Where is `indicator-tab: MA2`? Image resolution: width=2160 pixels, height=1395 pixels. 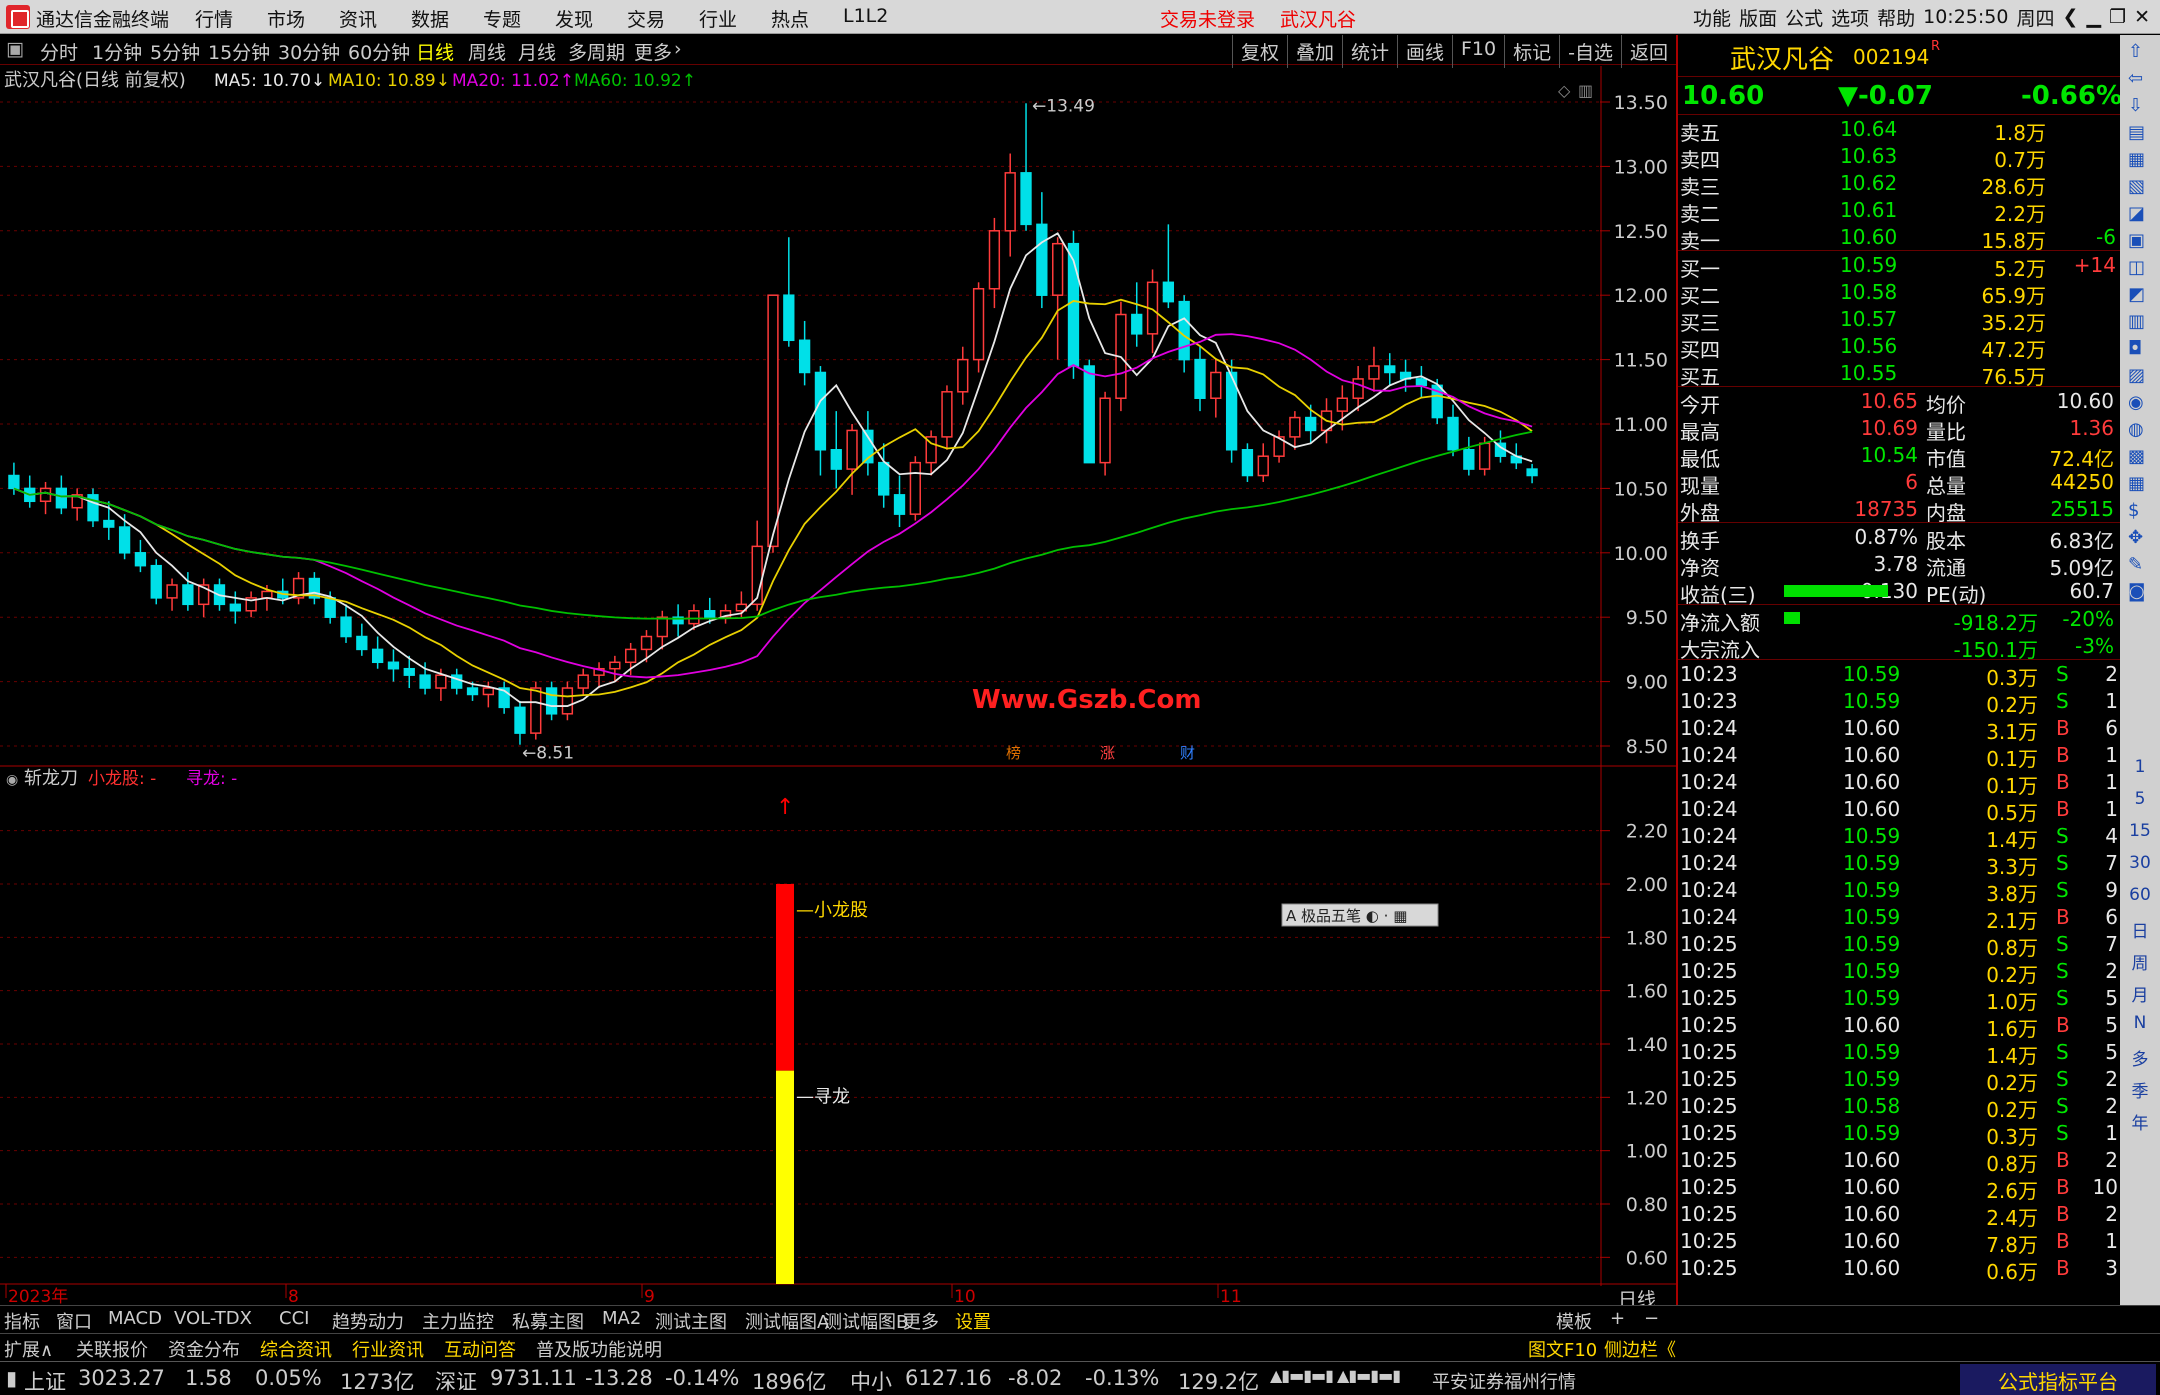
indicator-tab: MA2 is located at coordinates (621, 1318).